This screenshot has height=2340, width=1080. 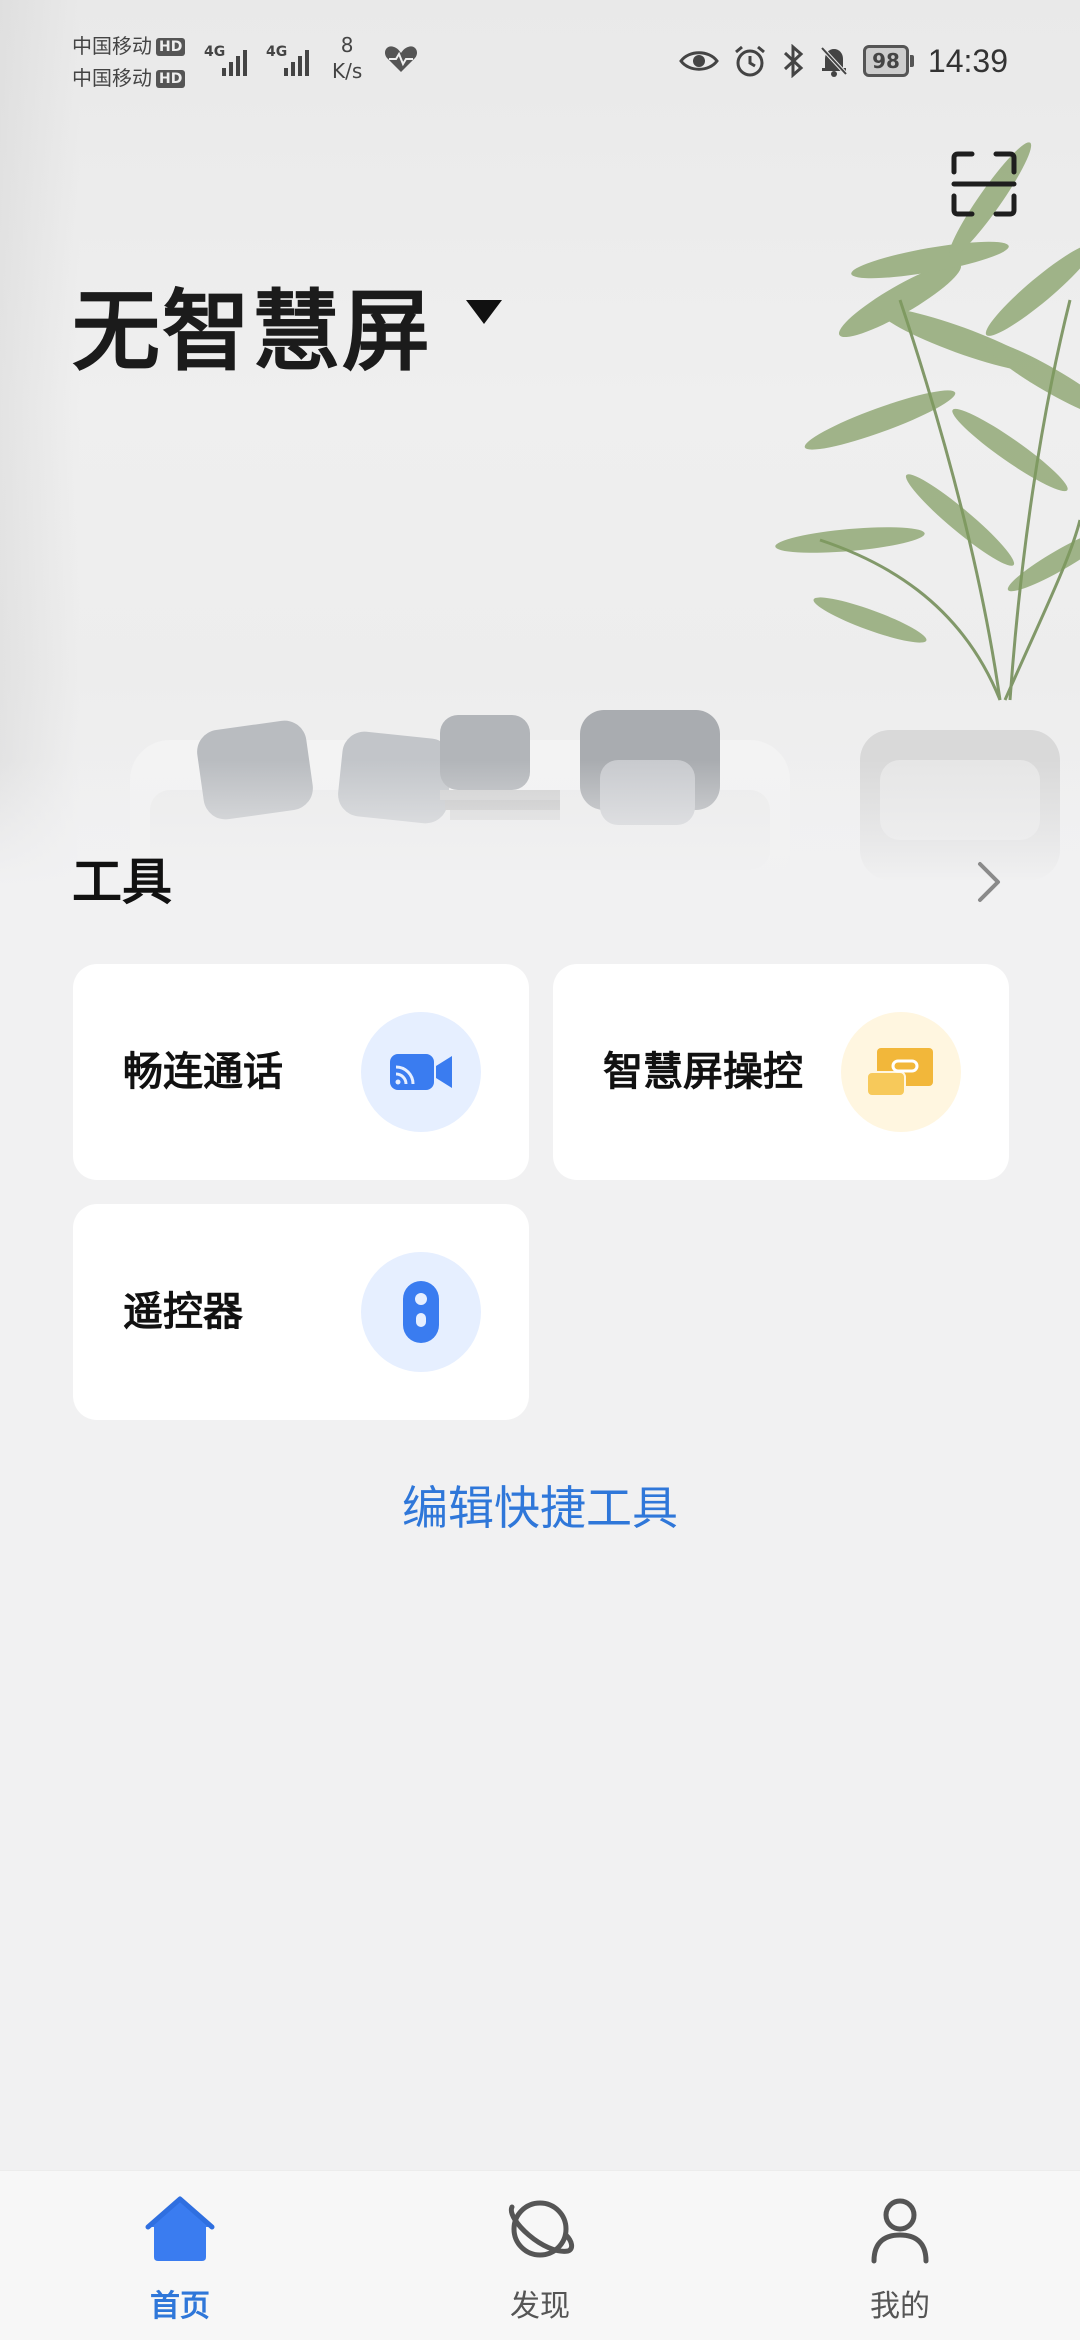 I want to click on nav-label-home: 首页, so click(x=180, y=2306).